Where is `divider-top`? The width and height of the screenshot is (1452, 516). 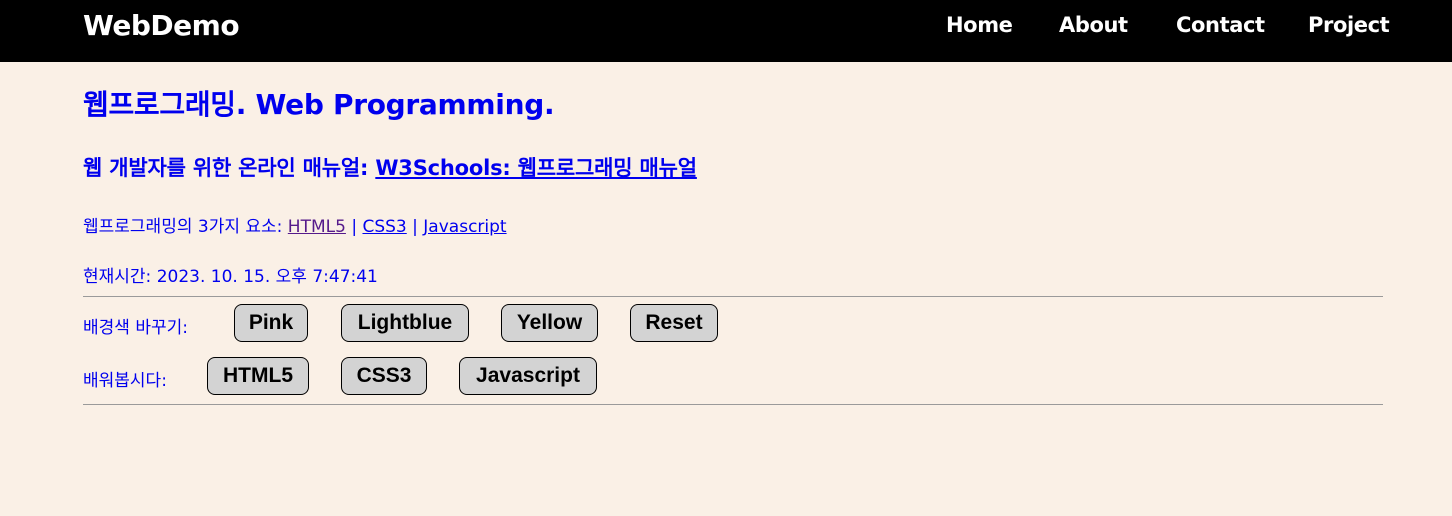 divider-top is located at coordinates (733, 296).